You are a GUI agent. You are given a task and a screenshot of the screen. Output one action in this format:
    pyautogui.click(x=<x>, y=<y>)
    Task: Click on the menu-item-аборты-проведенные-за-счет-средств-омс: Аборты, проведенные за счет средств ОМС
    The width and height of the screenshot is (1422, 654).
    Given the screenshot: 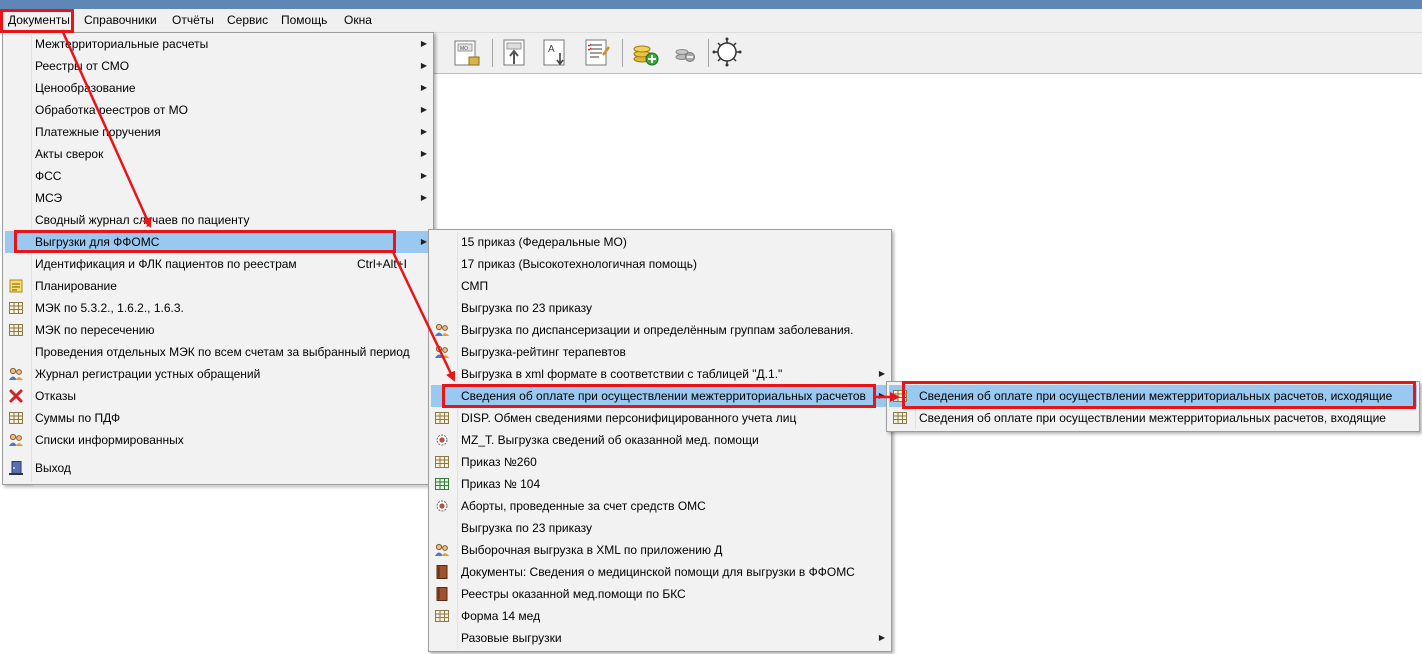 What is the action you would take?
    pyautogui.click(x=660, y=506)
    